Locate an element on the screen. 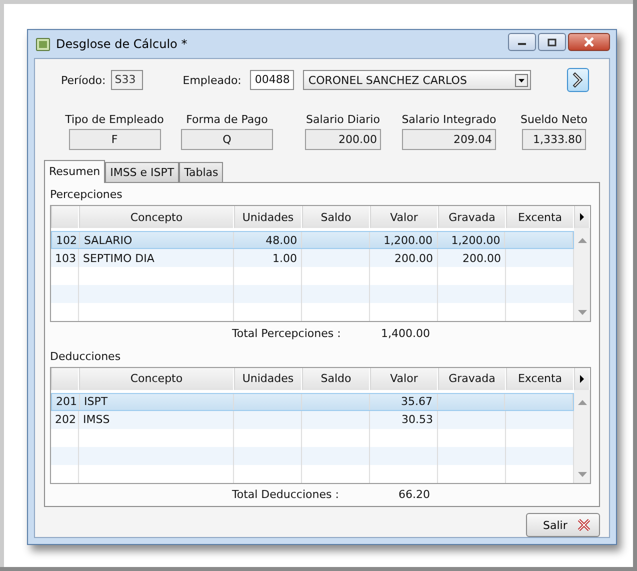  summary-field: F is located at coordinates (114, 139).